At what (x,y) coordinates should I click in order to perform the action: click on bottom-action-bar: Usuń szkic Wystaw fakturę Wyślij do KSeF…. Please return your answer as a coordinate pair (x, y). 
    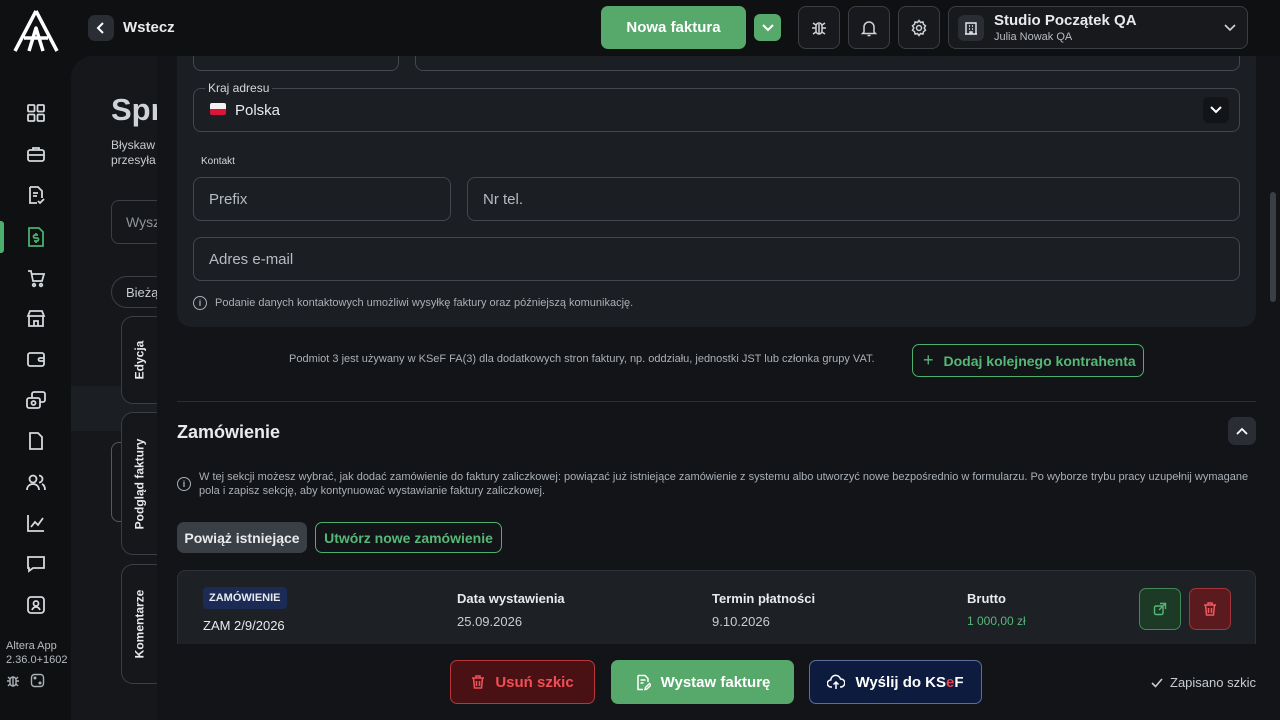
    Looking at the image, I should click on (718, 682).